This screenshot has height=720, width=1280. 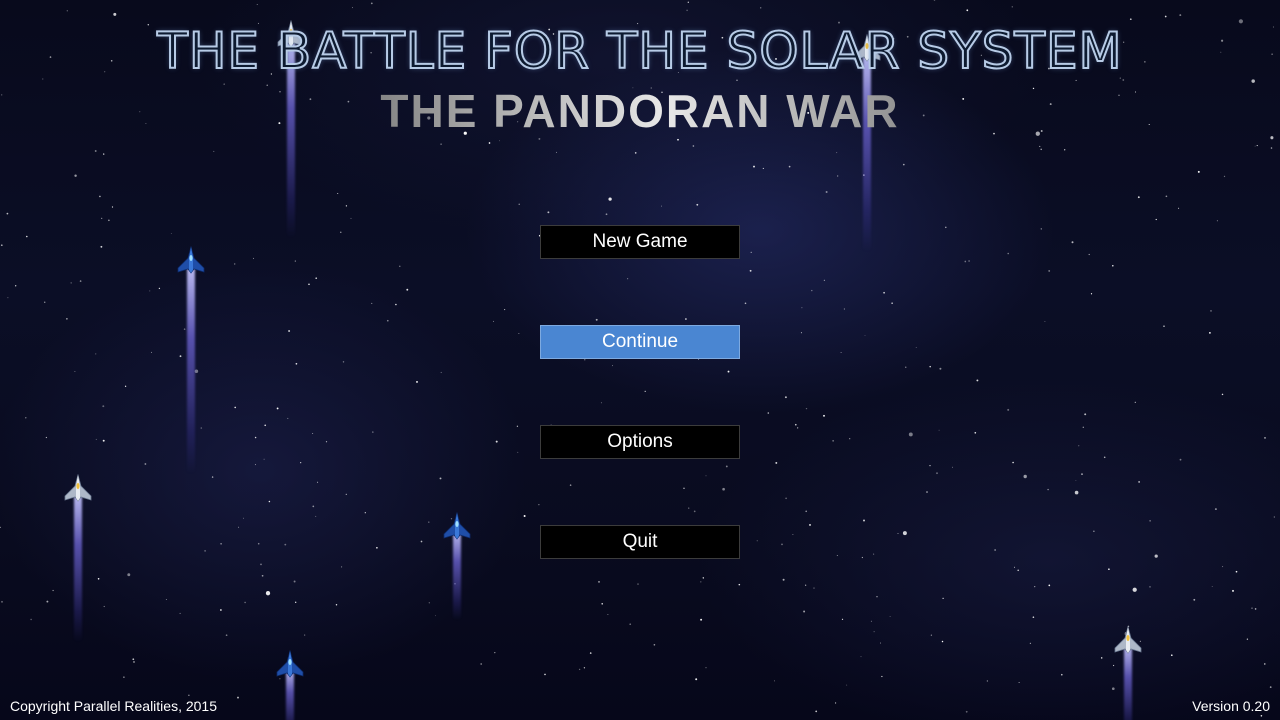 I want to click on copyright-text: Copyright Parallel Realities, 2015, so click(x=113, y=706).